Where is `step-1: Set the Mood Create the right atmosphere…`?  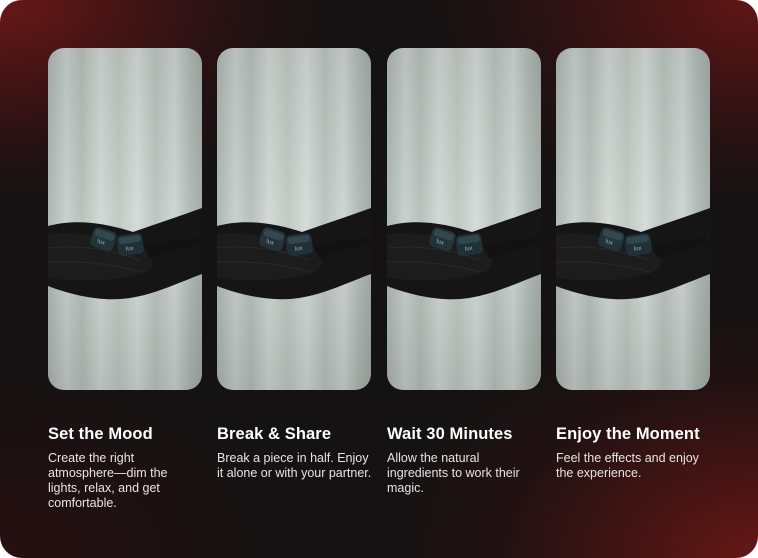 step-1: Set the Mood Create the right atmosphere… is located at coordinates (129, 467).